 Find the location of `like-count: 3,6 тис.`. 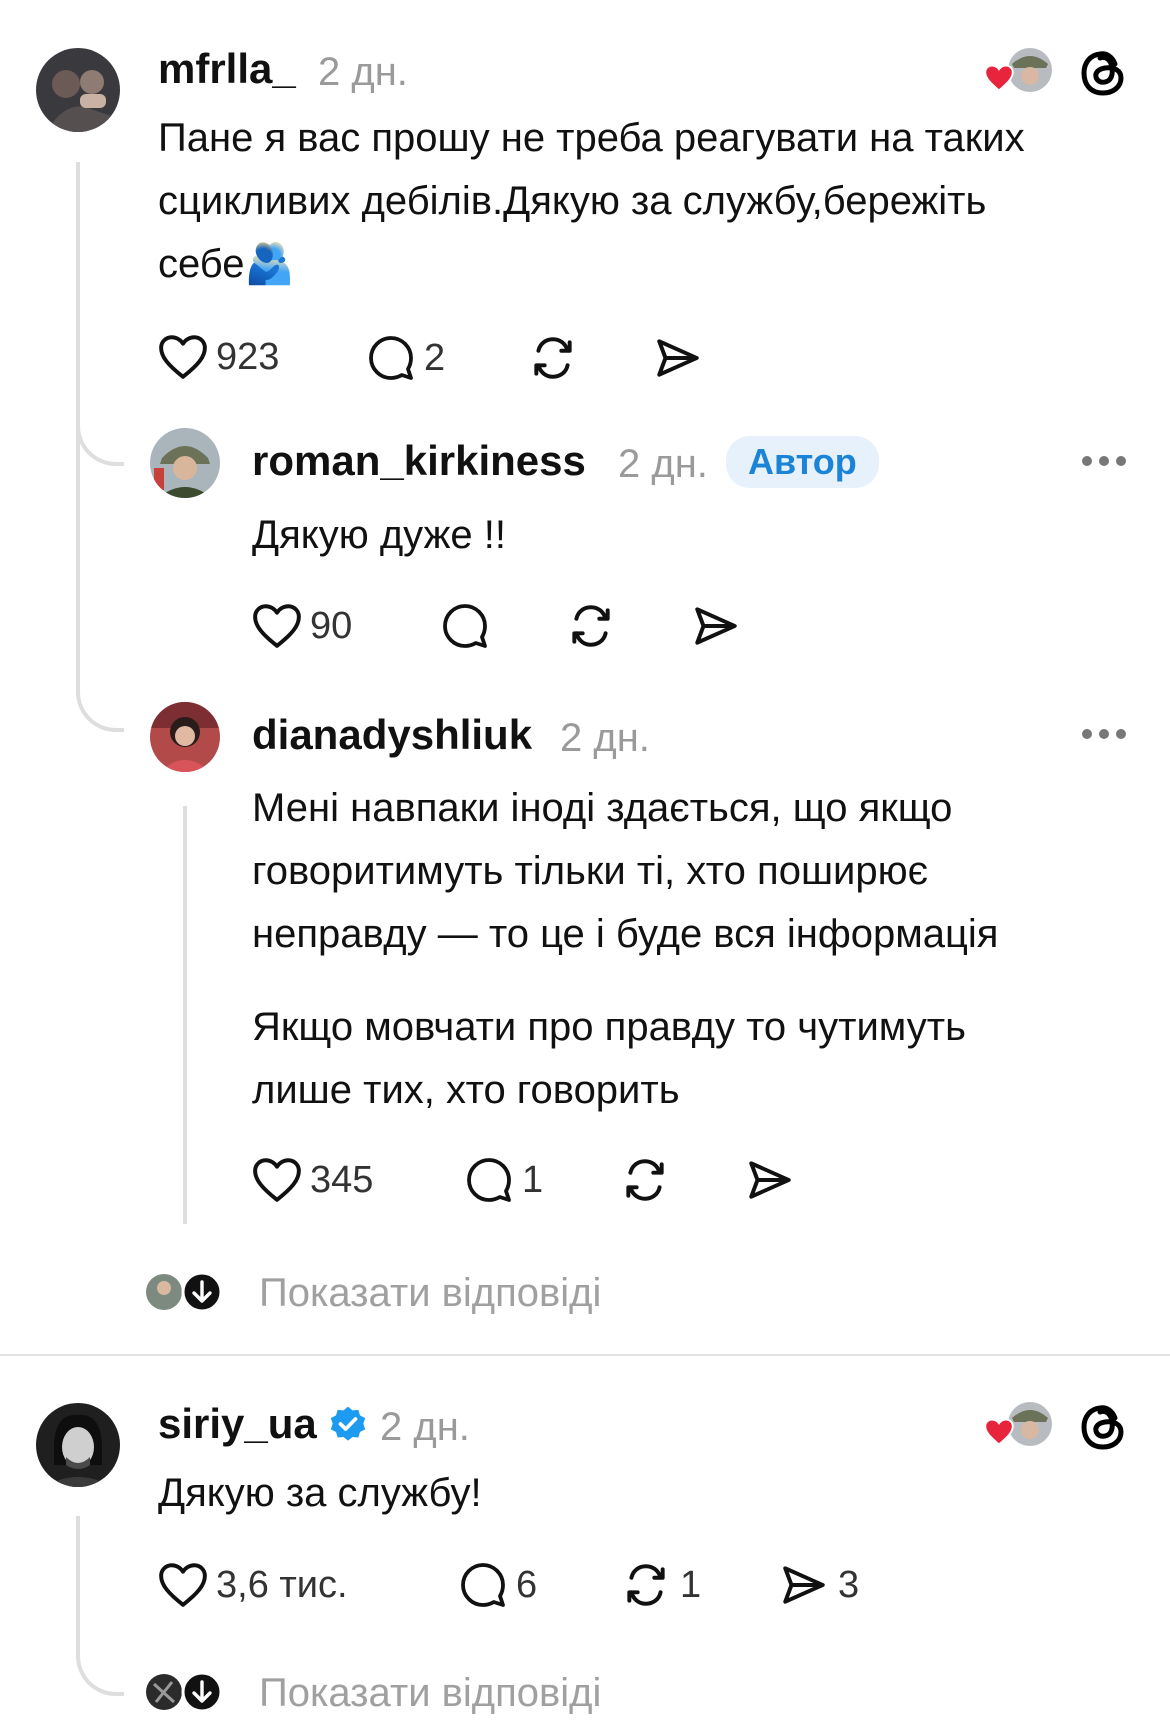

like-count: 3,6 тис. is located at coordinates (282, 1585).